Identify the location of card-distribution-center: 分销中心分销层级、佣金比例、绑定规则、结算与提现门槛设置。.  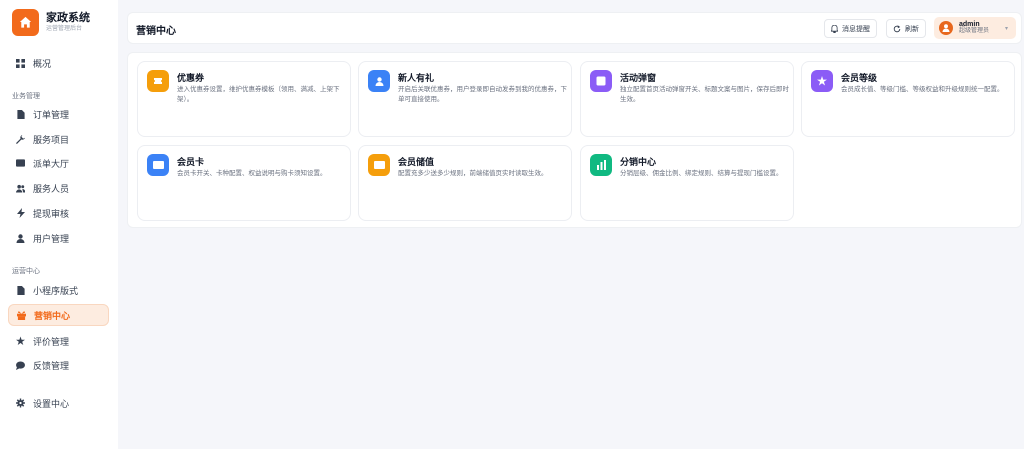
(687, 183).